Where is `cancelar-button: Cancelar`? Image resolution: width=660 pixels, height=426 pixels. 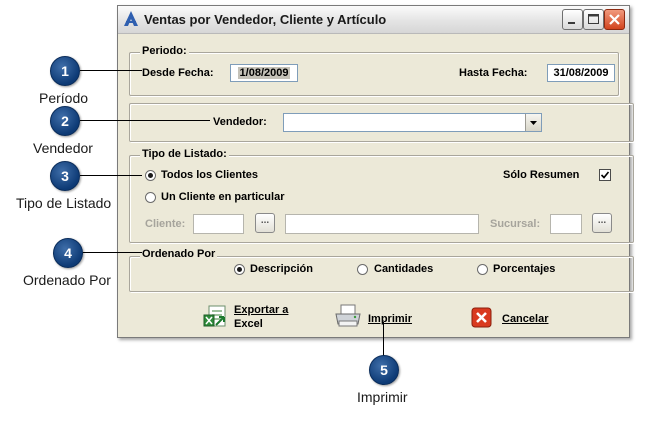
cancelar-button: Cancelar is located at coordinates (516, 318).